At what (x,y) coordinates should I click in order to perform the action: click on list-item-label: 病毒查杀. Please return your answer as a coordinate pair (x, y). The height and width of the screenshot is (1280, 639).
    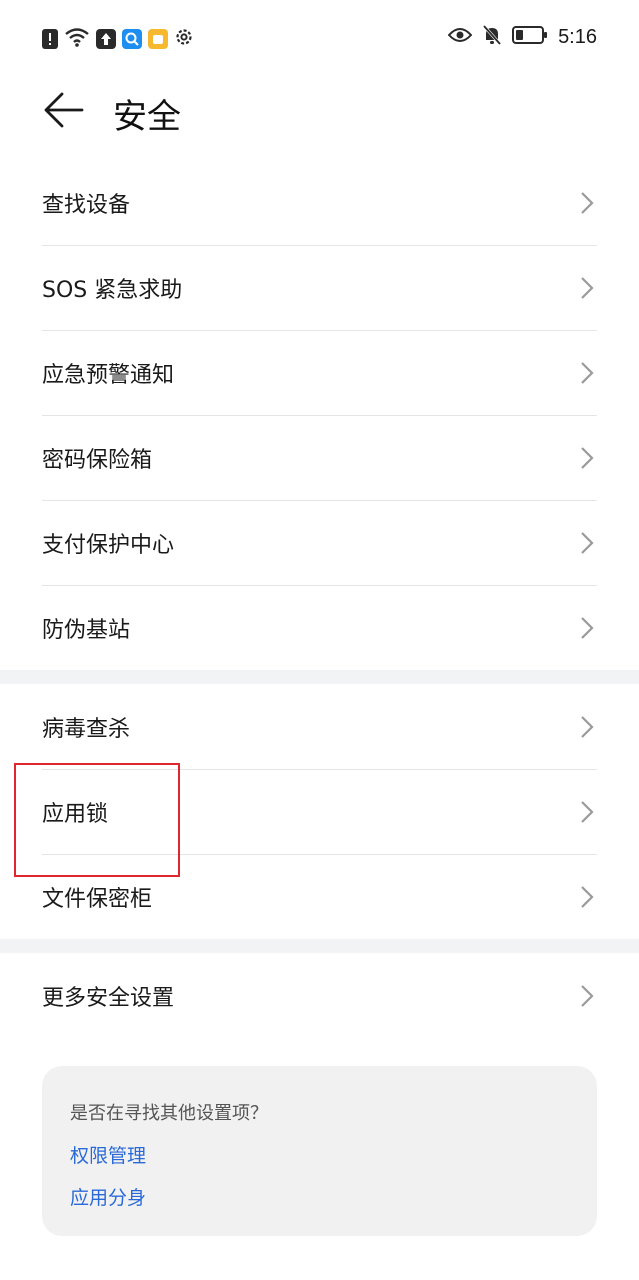
    Looking at the image, I should click on (86, 729).